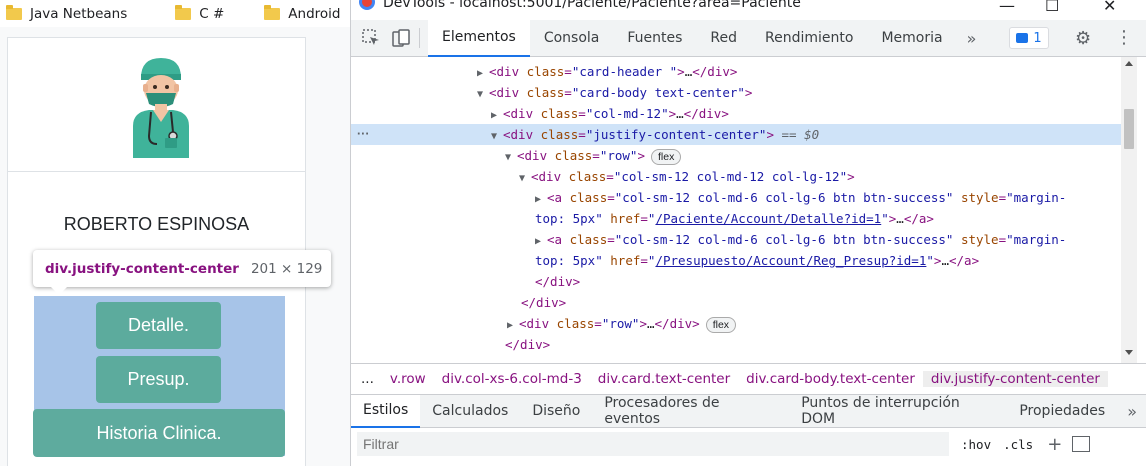 This screenshot has height=466, width=1146. I want to click on tab-calculados: Calculados, so click(470, 411).